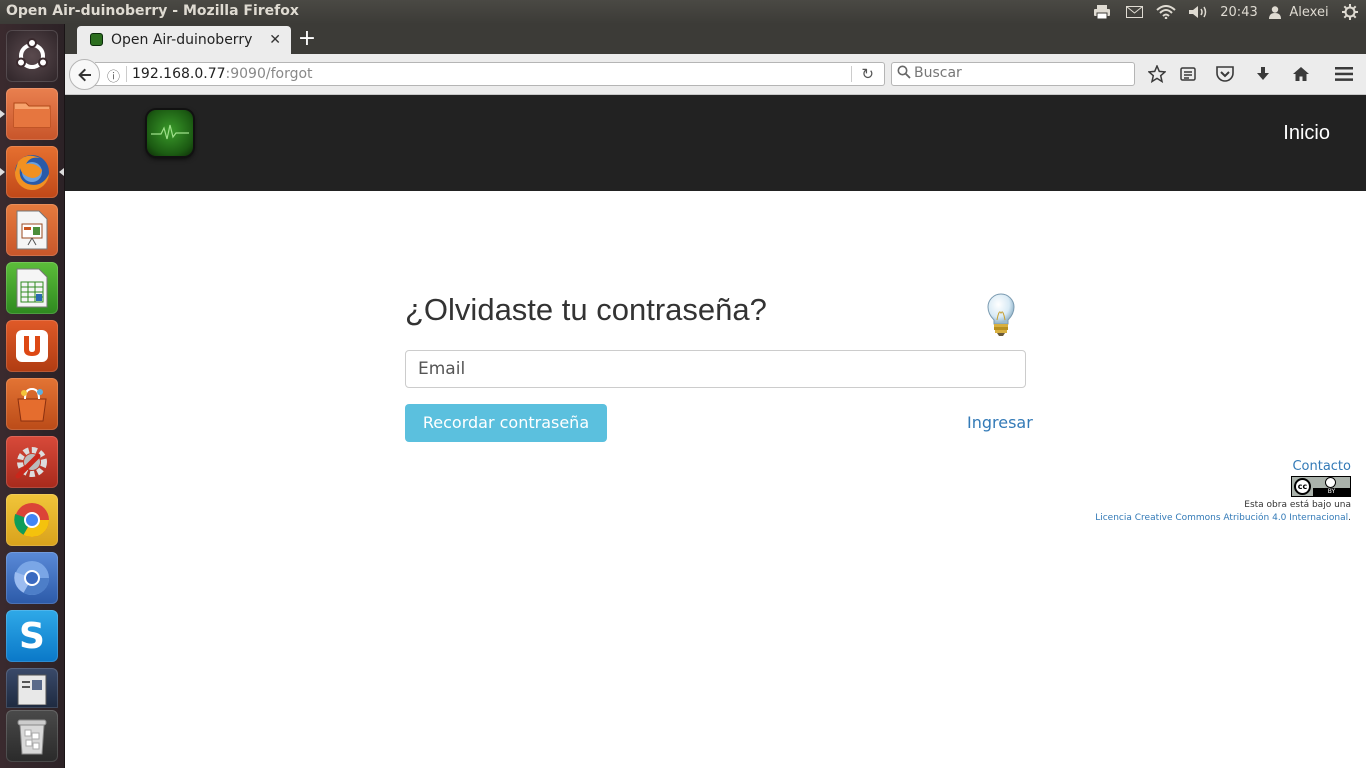 This screenshot has width=1366, height=768. I want to click on navigation-toolbar: ⓘ 192.168.0.77:9090/forgot ↻, so click(715, 74).